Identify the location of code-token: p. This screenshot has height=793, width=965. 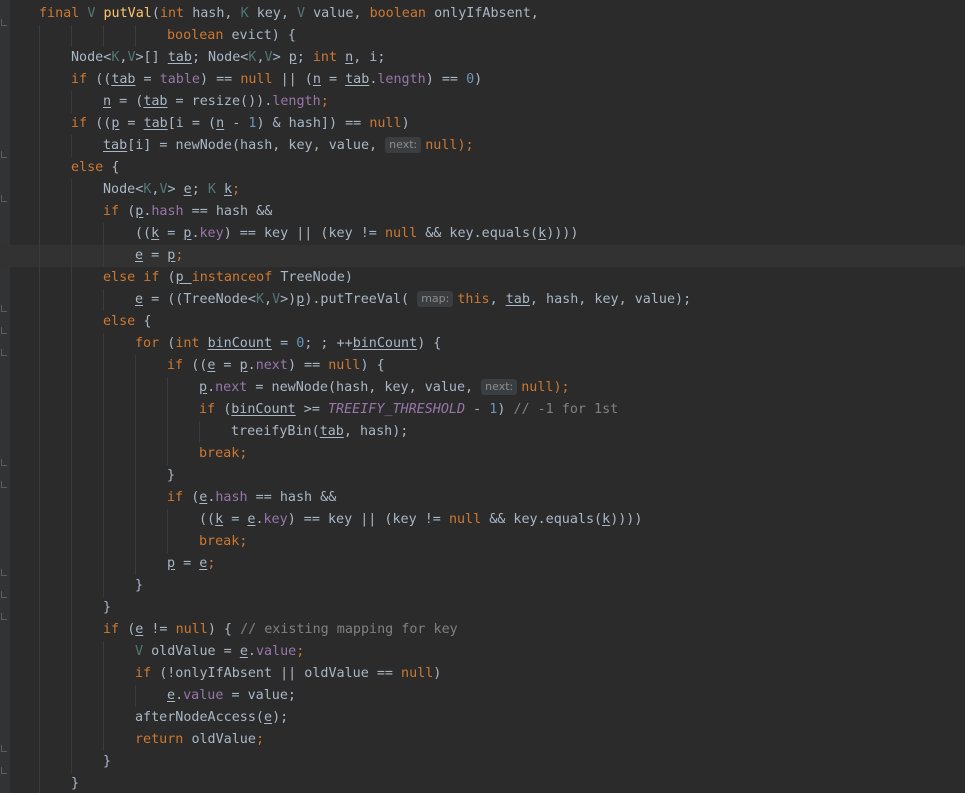
(292, 57).